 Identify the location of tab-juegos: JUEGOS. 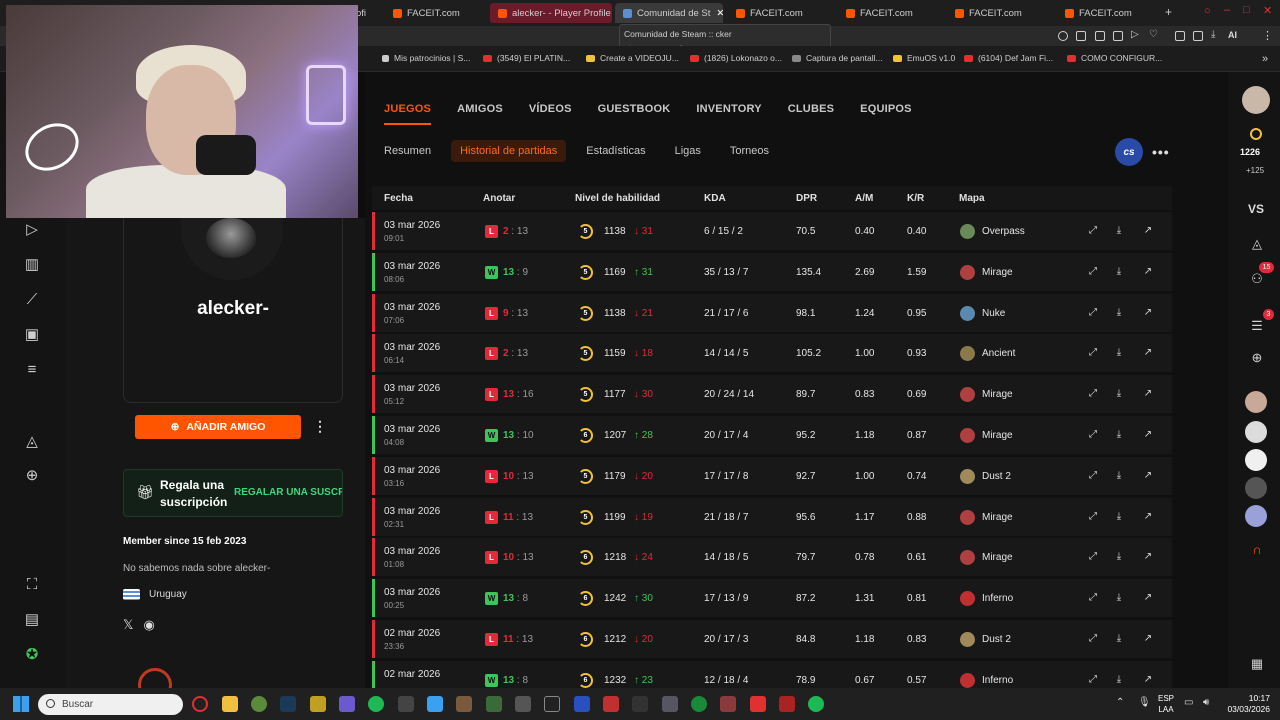
(408, 114).